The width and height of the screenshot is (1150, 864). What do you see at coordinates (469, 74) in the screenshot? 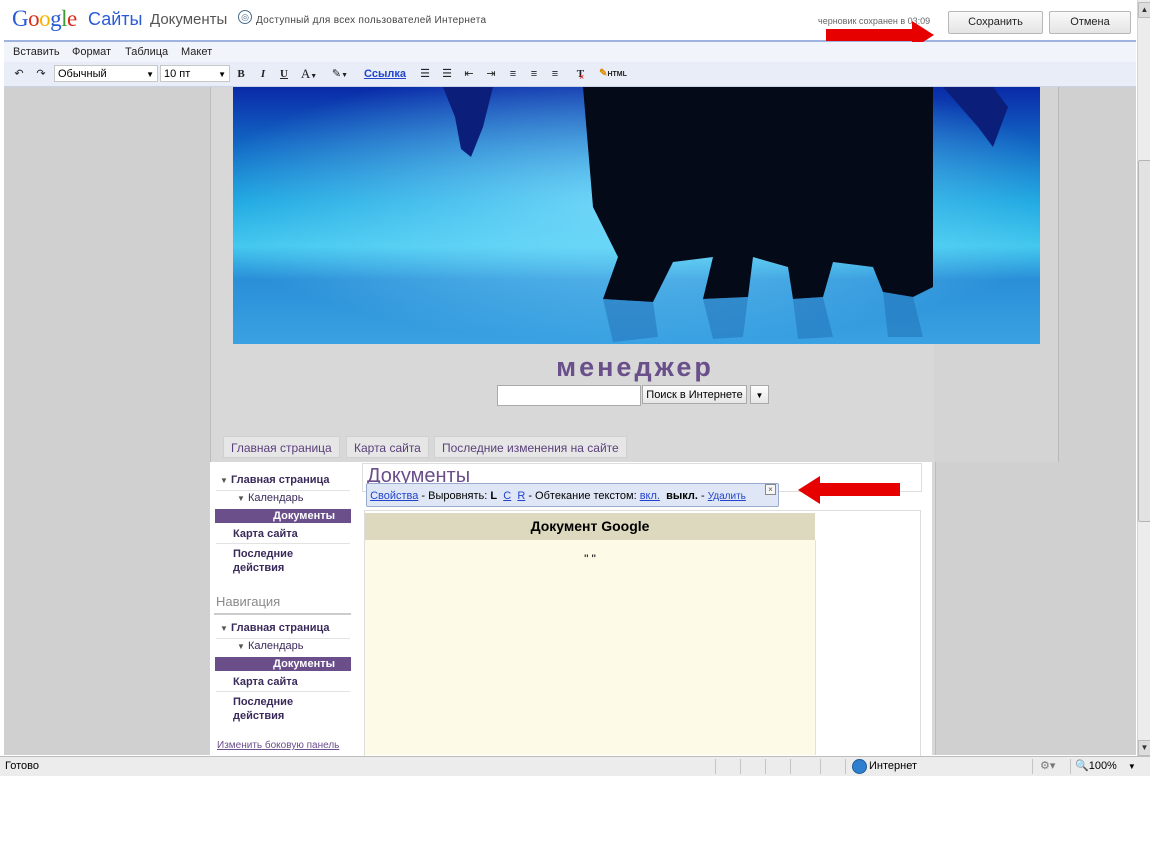
I see `indent-less-icon: ⇤` at bounding box center [469, 74].